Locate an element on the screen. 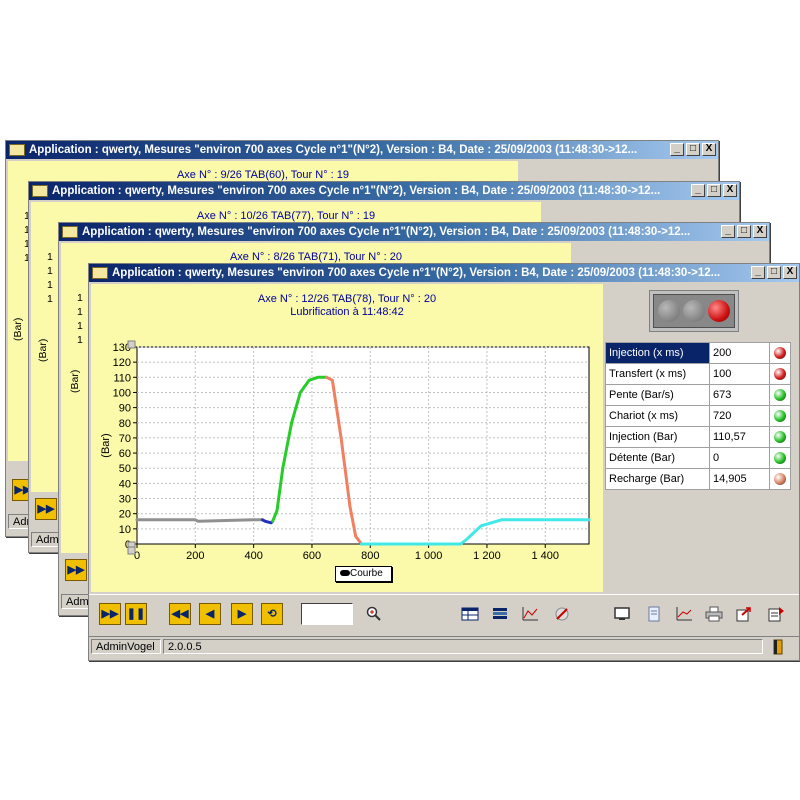 Image resolution: width=800 pixels, height=800 pixels. measurement-row: Chariot (x ms) 720 is located at coordinates (698, 416).